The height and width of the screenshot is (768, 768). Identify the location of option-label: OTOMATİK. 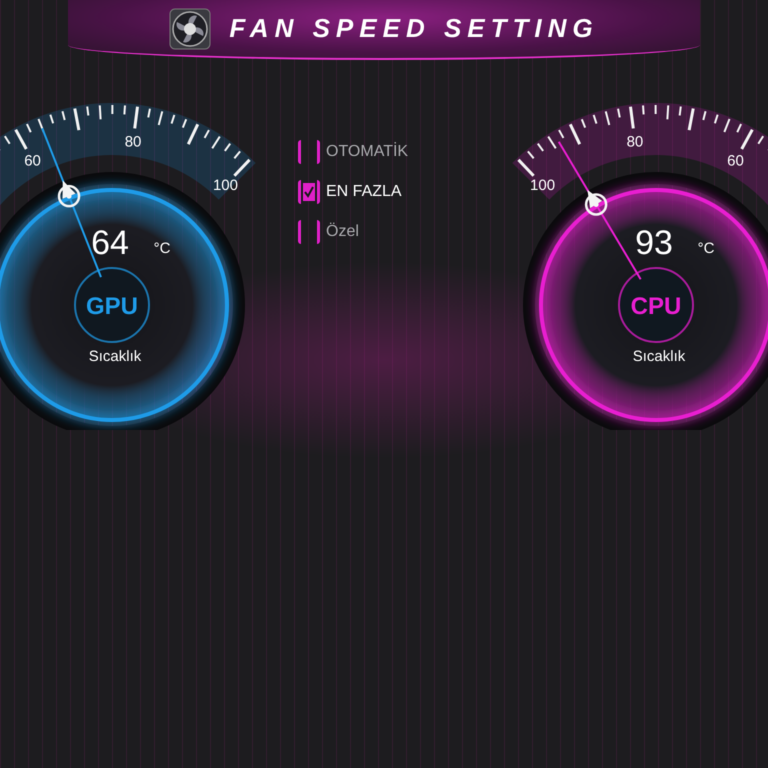
(367, 152).